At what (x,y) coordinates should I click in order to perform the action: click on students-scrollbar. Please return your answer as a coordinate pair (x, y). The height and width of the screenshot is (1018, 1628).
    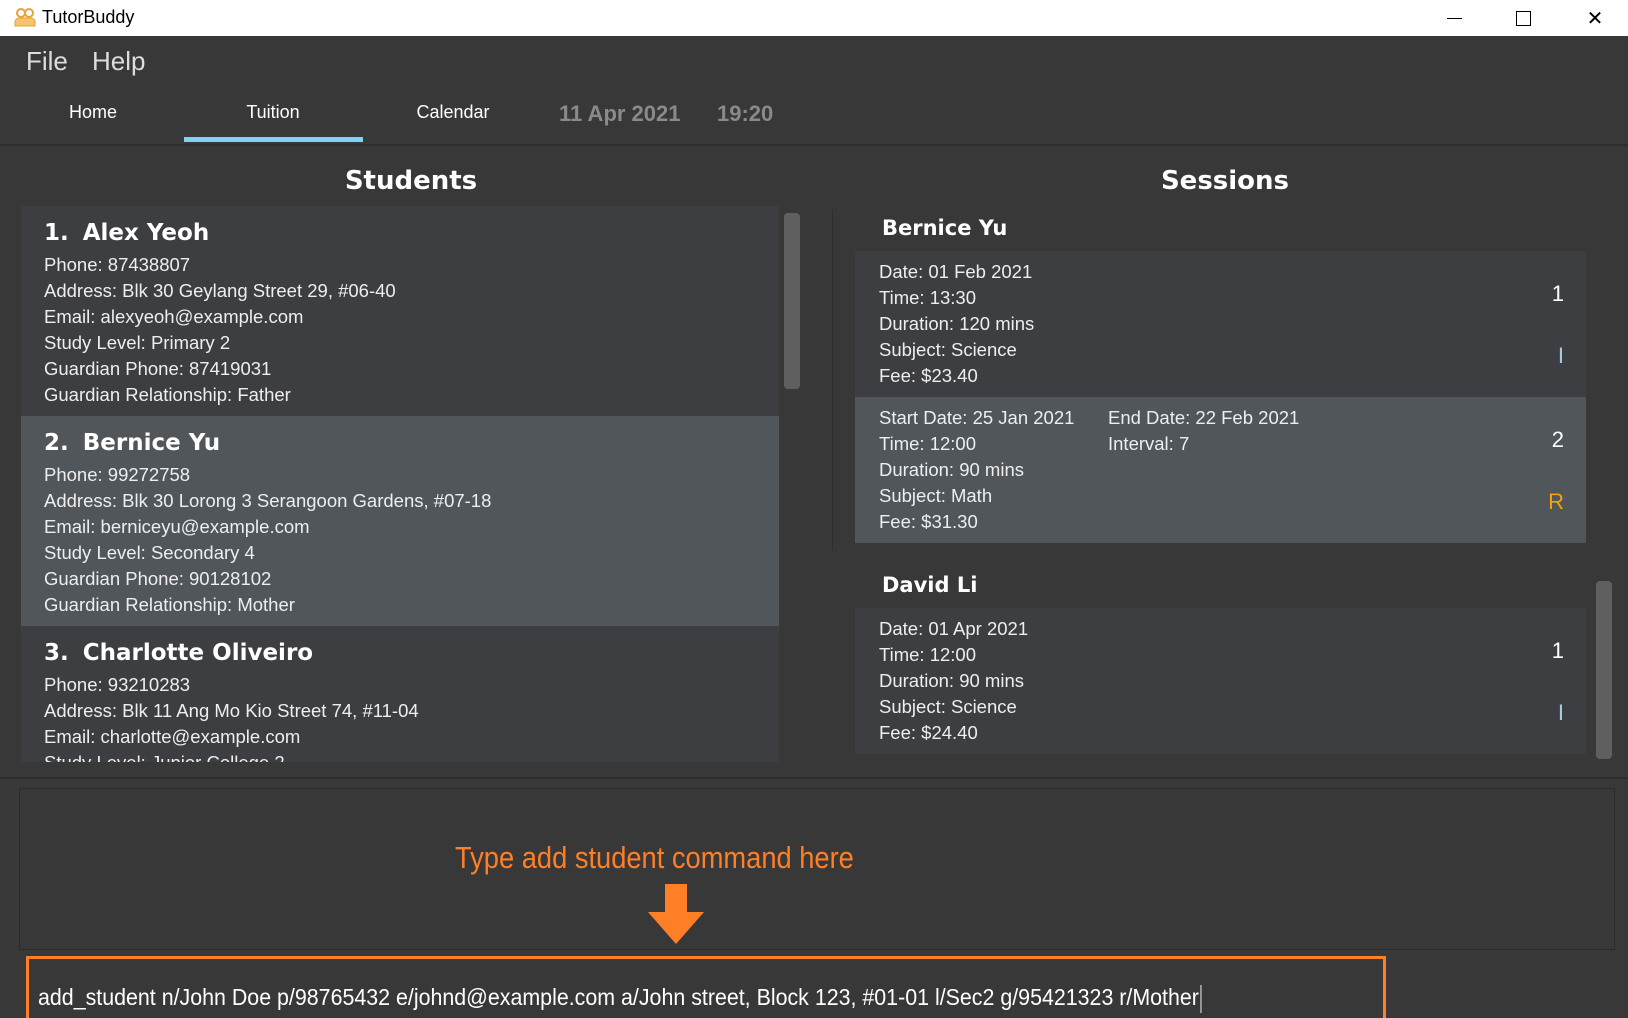
    Looking at the image, I should click on (792, 301).